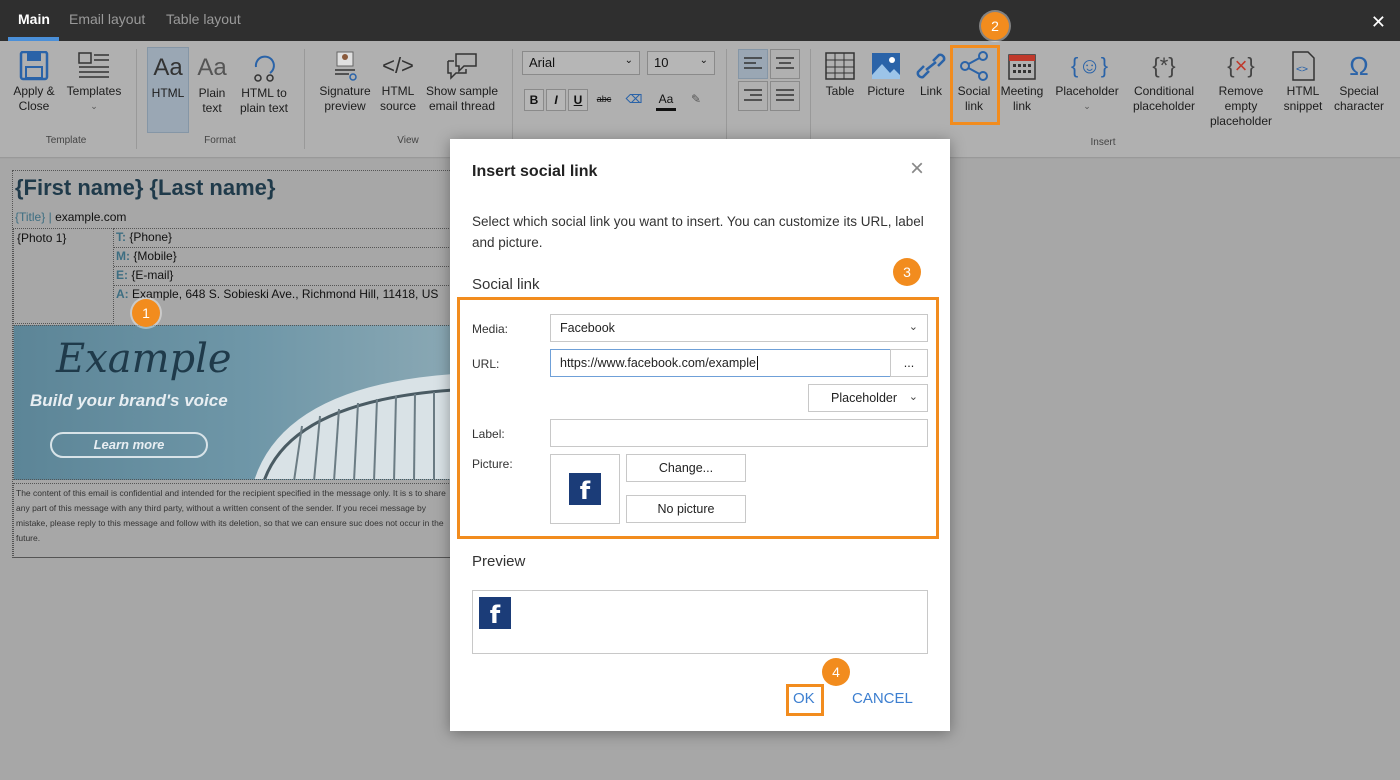 This screenshot has height=780, width=1400. I want to click on signature-preview-icon, so click(345, 66).